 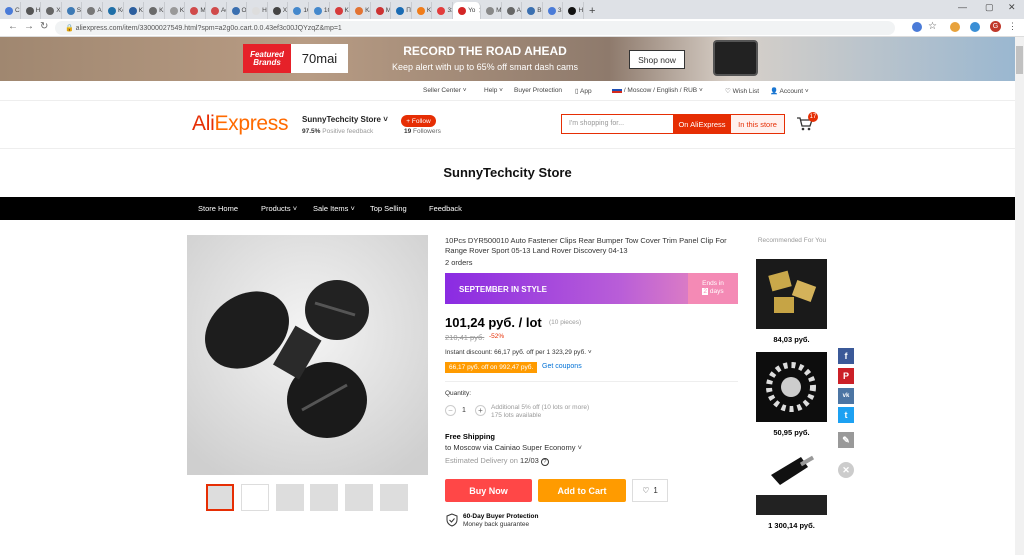 I want to click on quantity-decrease-button: −, so click(x=450, y=410).